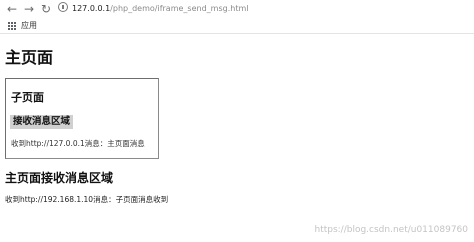 The width and height of the screenshot is (474, 242). What do you see at coordinates (42, 122) in the screenshot?
I see `iframe-receive-heading: 接收消息区域` at bounding box center [42, 122].